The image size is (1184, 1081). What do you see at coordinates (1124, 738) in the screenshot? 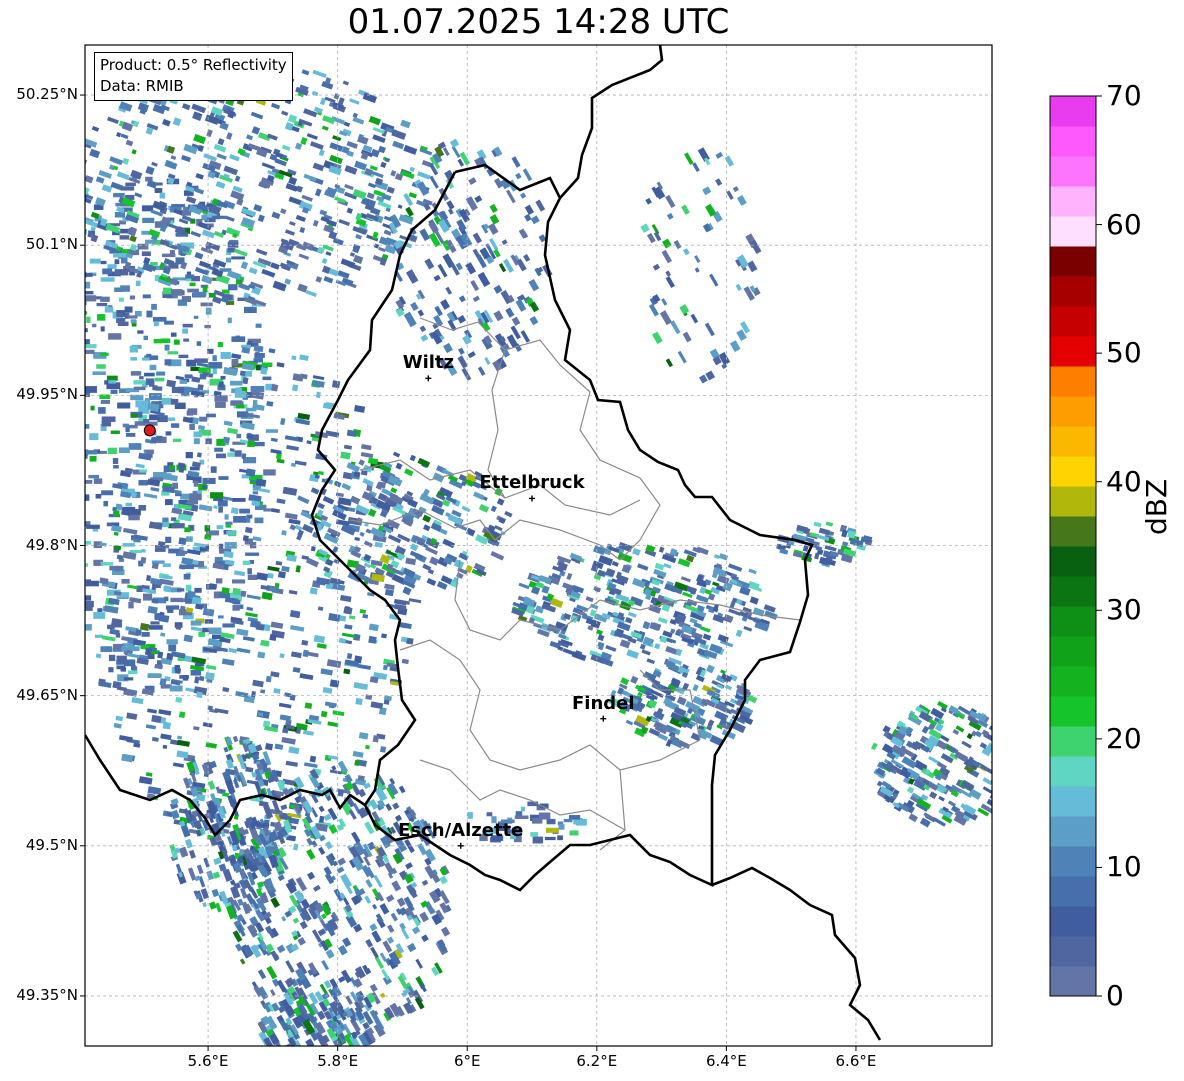
I see `colorbar-tick-label: 20` at bounding box center [1124, 738].